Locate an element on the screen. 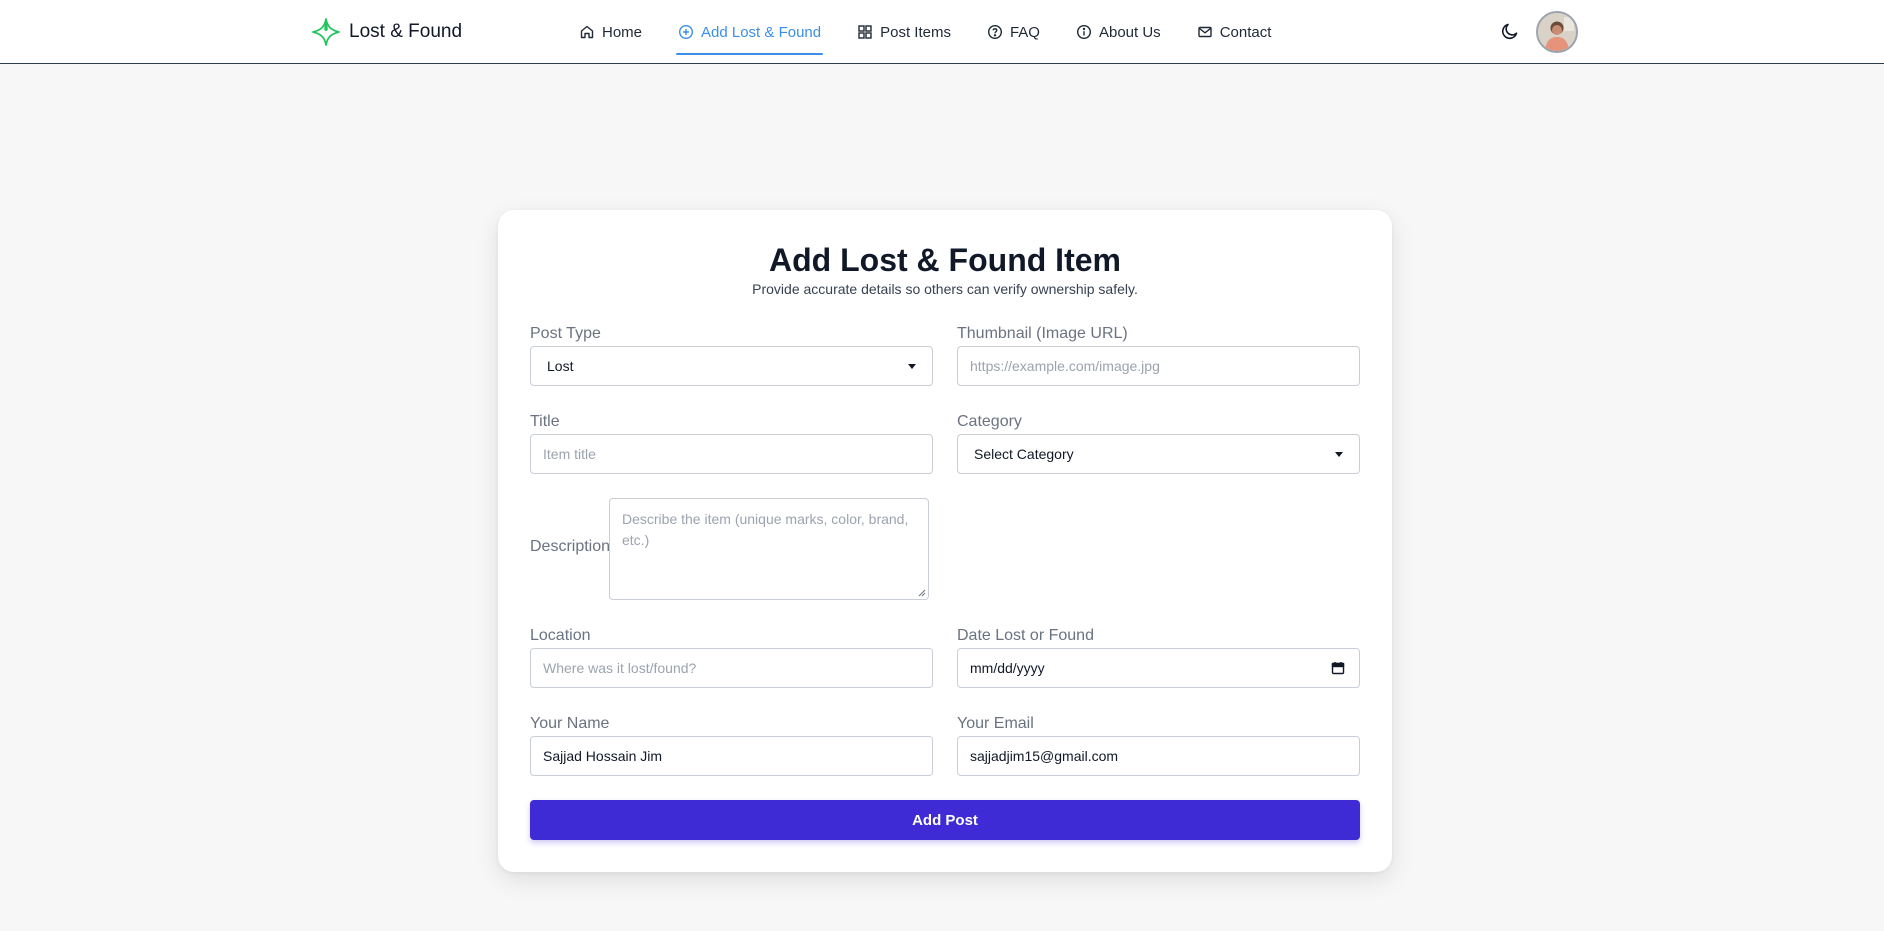 The height and width of the screenshot is (931, 1884). user-avatar is located at coordinates (1557, 32).